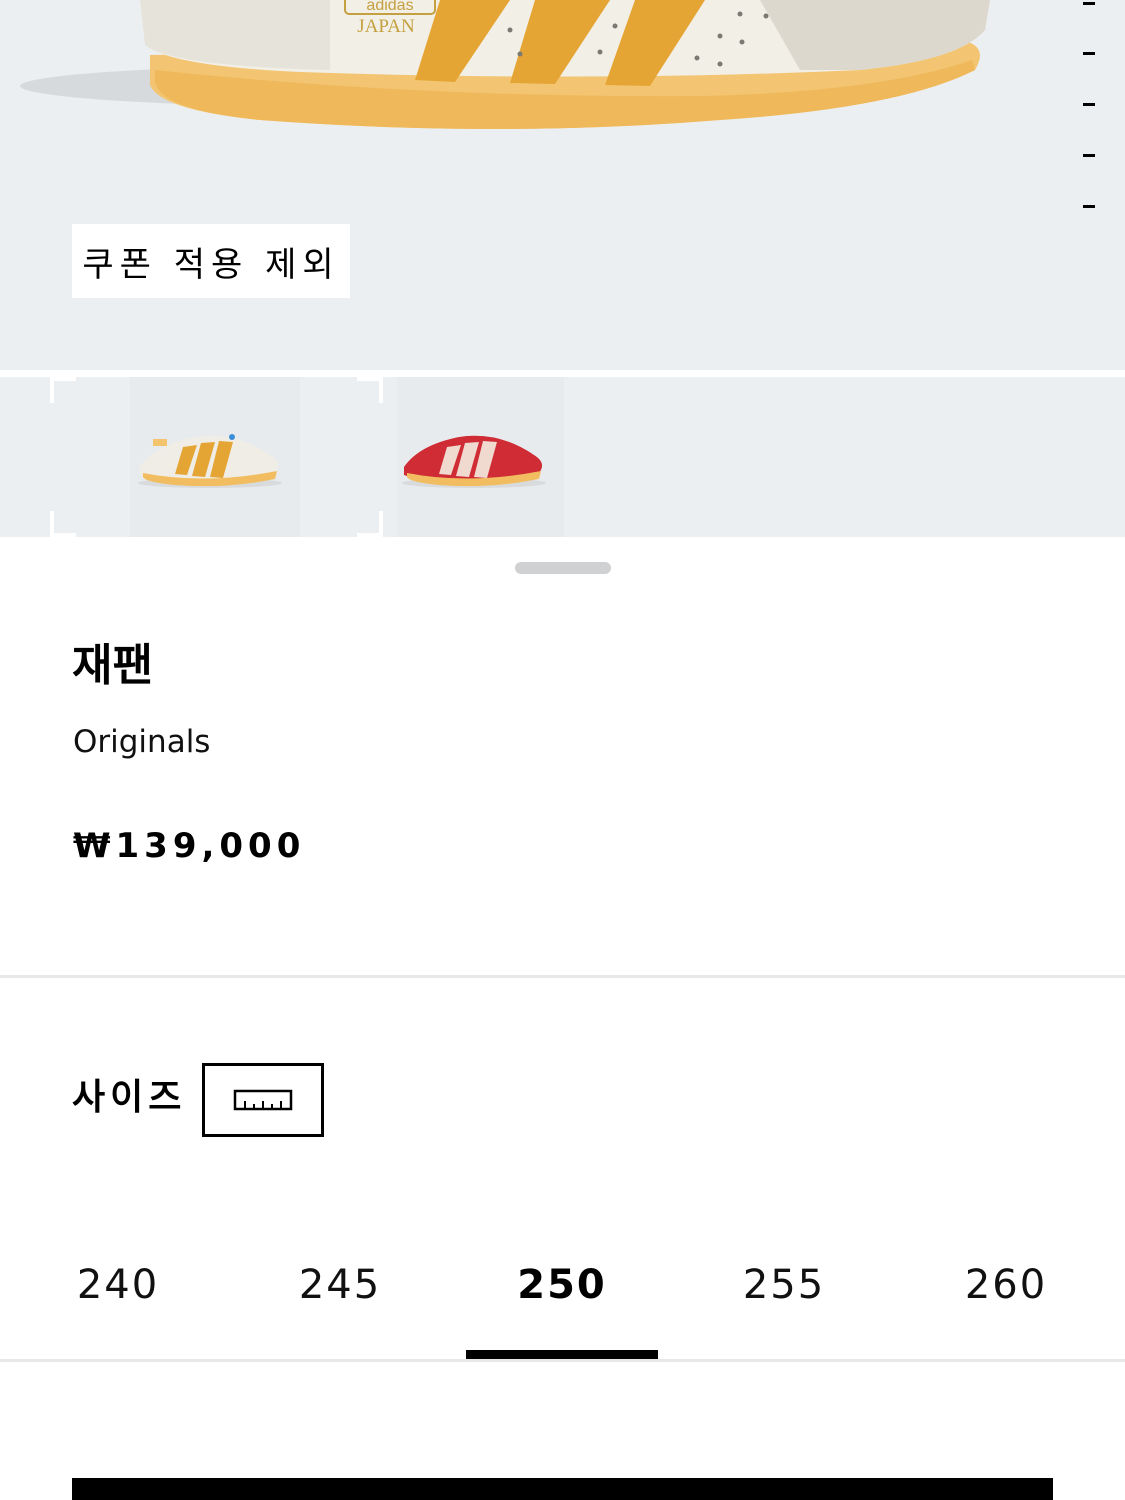 The height and width of the screenshot is (1500, 1125). Describe the element at coordinates (389, 7) in the screenshot. I see `shoe-logo-text: adidas` at that location.